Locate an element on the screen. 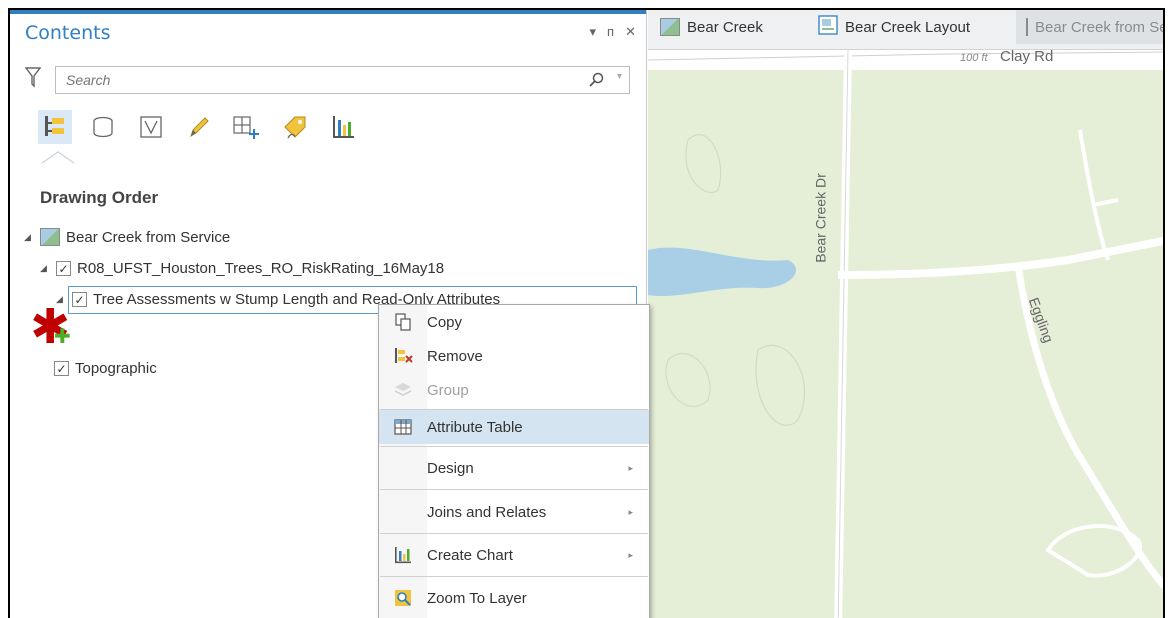  list-by-selection-icon is located at coordinates (151, 127).